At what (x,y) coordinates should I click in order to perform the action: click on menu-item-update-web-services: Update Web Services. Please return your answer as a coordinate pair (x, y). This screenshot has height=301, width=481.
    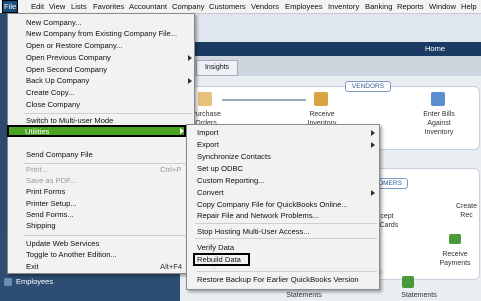
    Looking at the image, I should click on (62, 243).